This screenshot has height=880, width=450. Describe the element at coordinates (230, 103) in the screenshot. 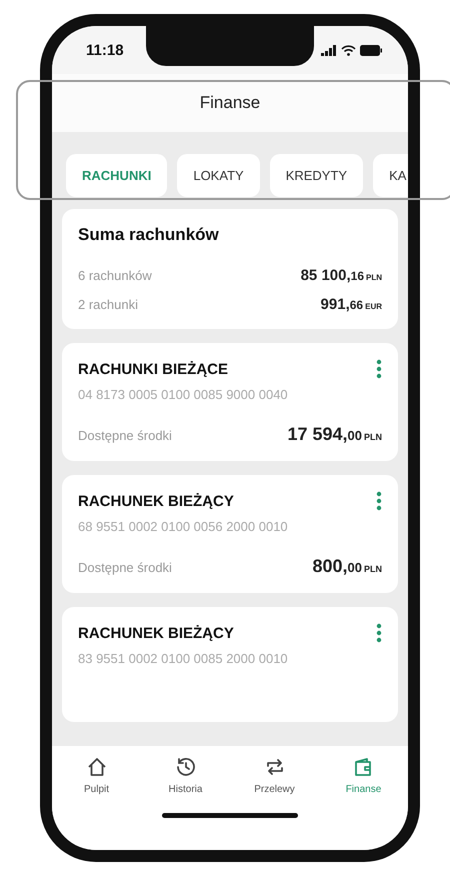

I see `page-title: Finanse` at that location.